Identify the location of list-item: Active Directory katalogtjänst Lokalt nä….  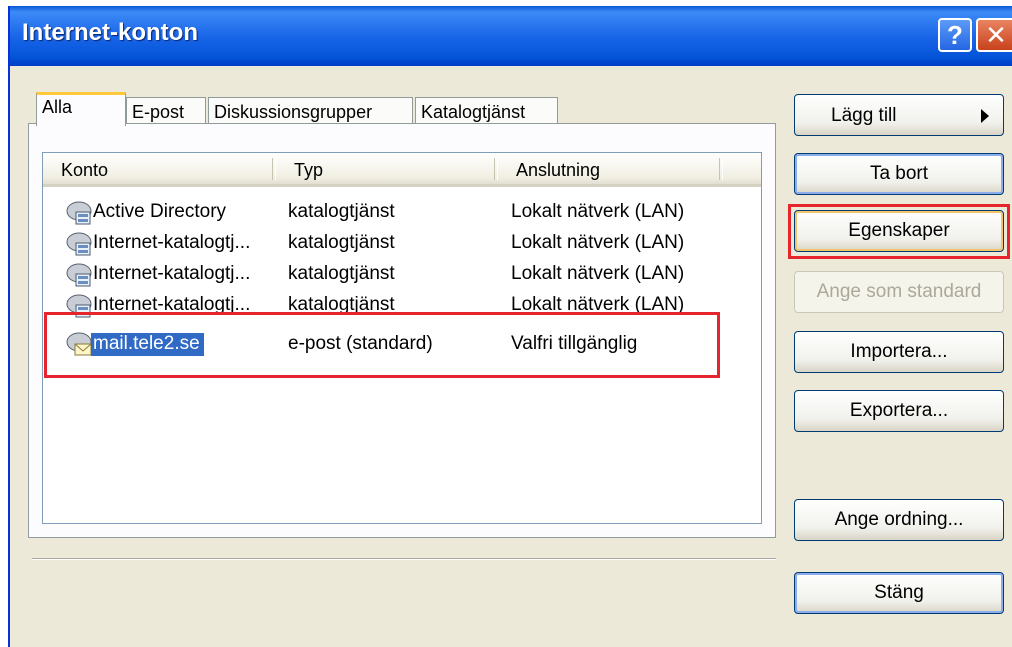
(402, 213).